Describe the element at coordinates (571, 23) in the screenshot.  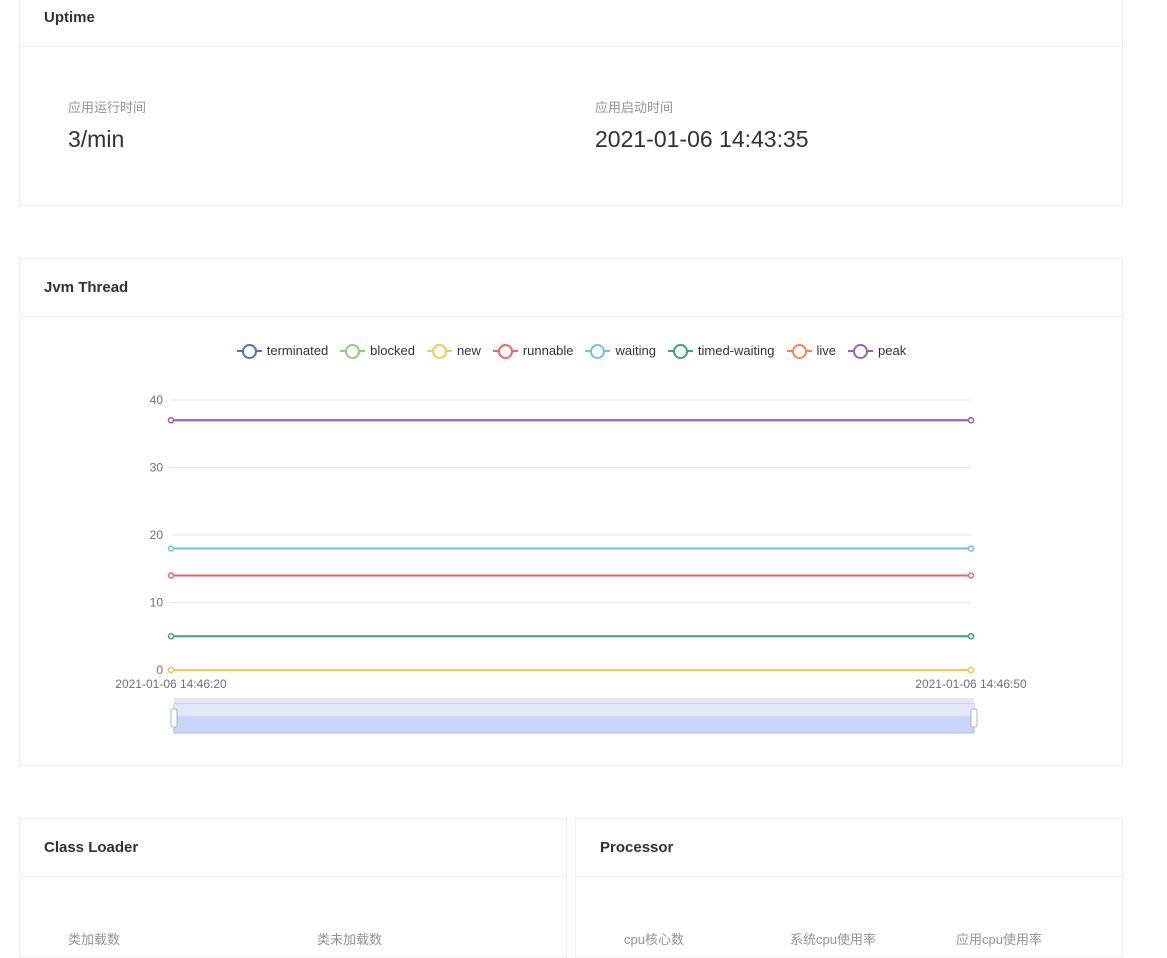
I see `uptime-card-title: Uptime` at that location.